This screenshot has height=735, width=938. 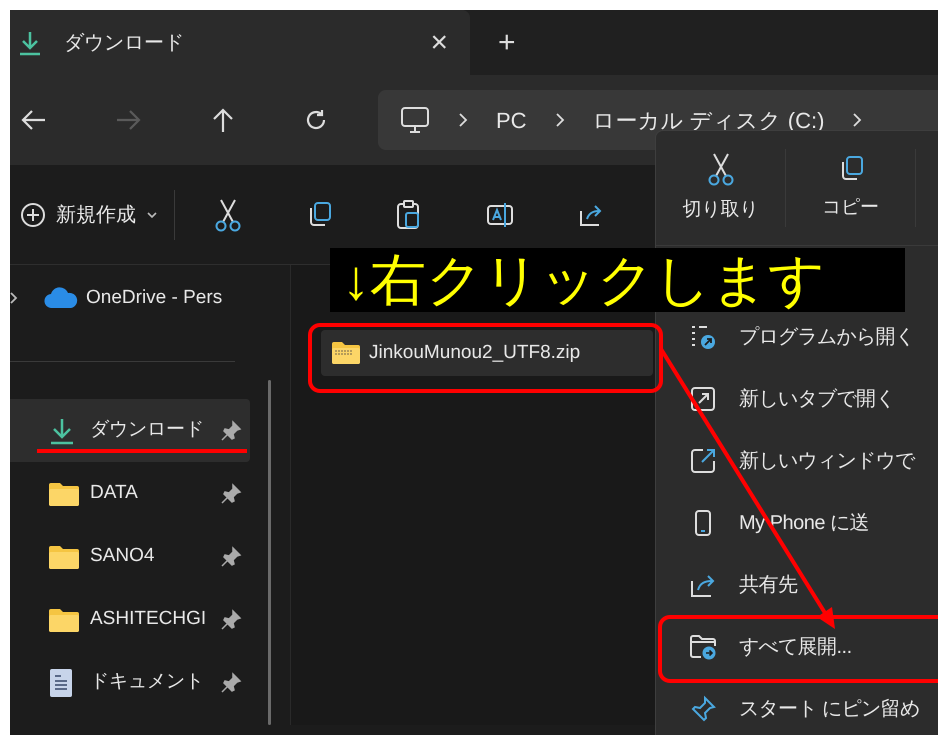 What do you see at coordinates (33, 120) in the screenshot?
I see `back-arrow-icon` at bounding box center [33, 120].